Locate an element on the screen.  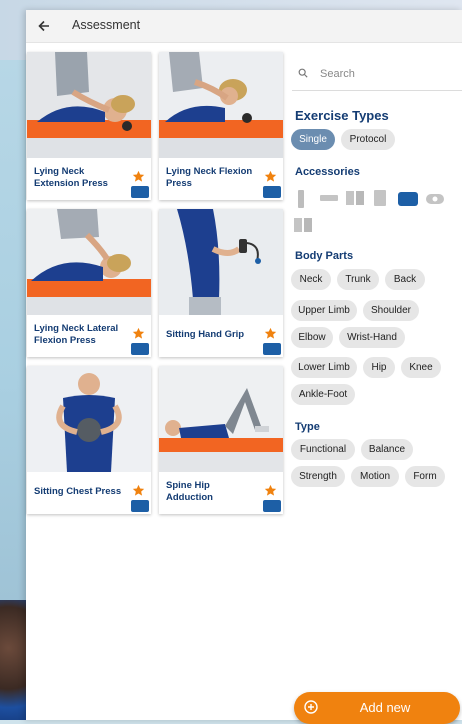
chip-protocol: Protocol is located at coordinates (368, 139).